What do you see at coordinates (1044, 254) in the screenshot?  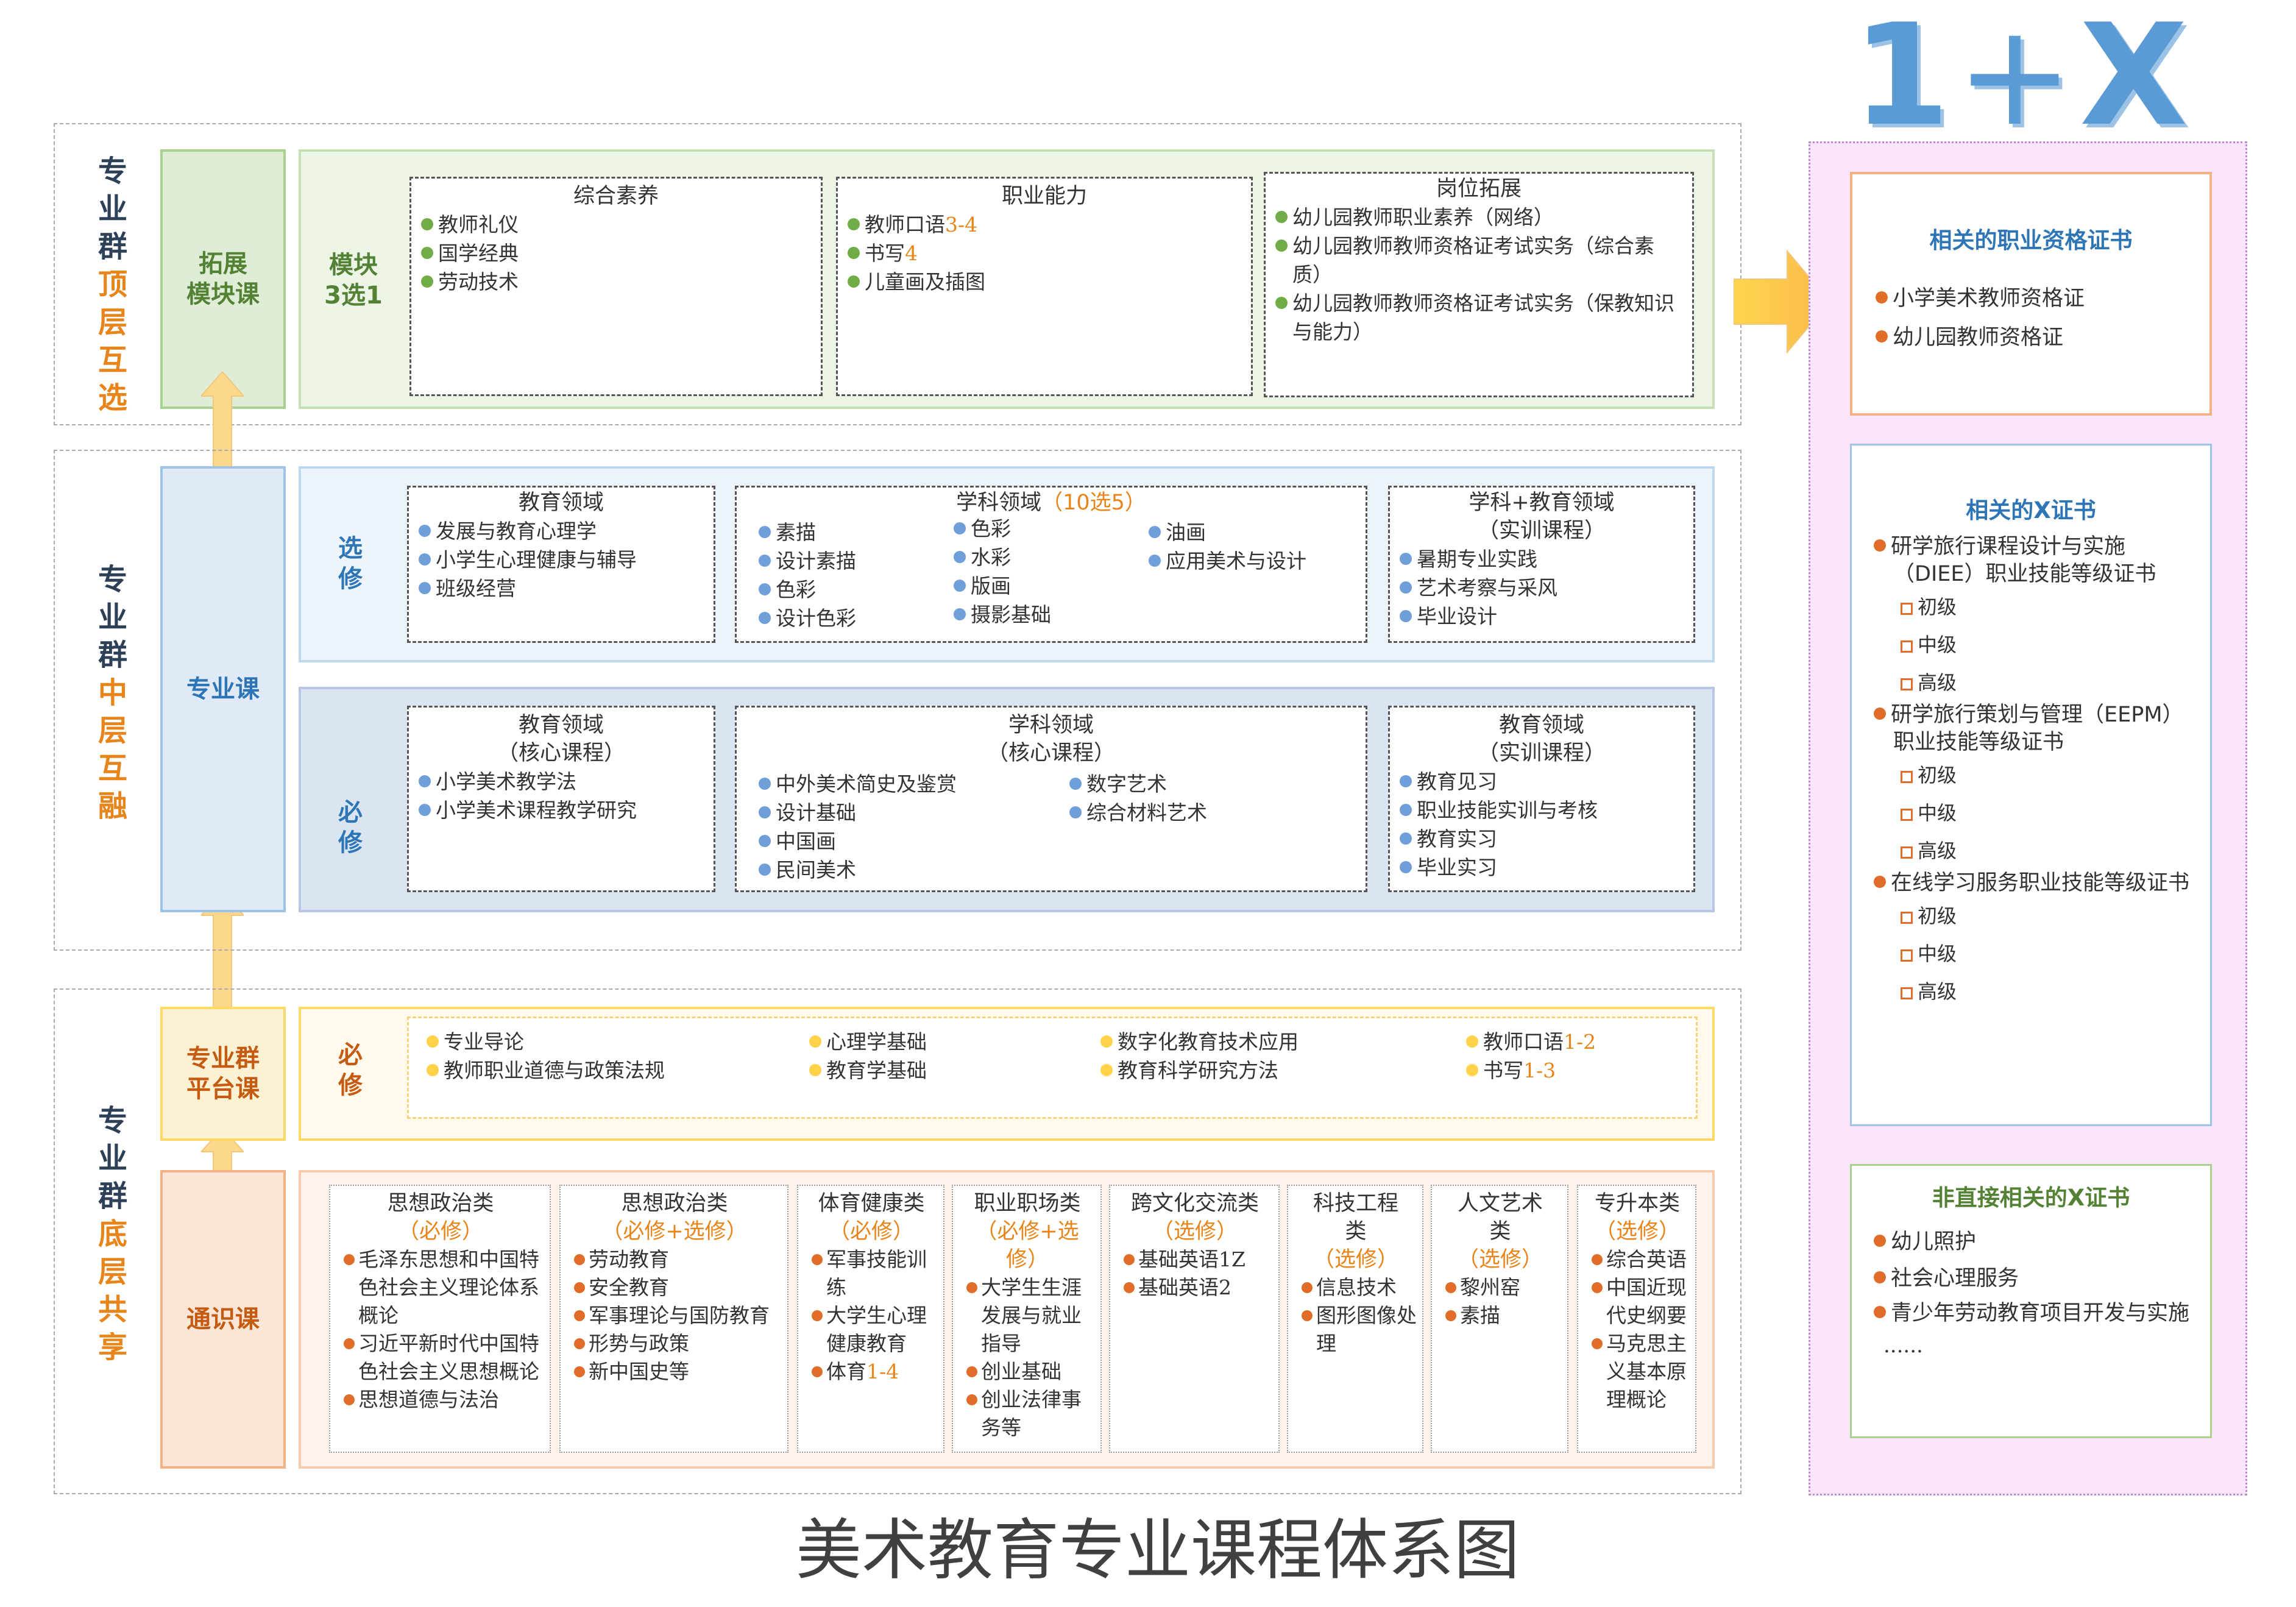 I see `course-item: 书写4` at bounding box center [1044, 254].